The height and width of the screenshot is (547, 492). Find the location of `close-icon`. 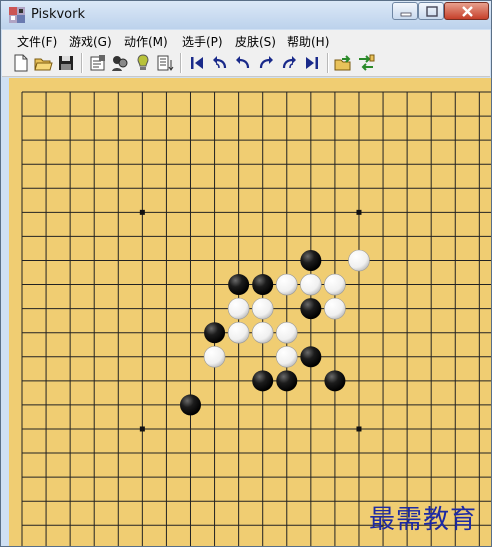

close-icon is located at coordinates (467, 11).